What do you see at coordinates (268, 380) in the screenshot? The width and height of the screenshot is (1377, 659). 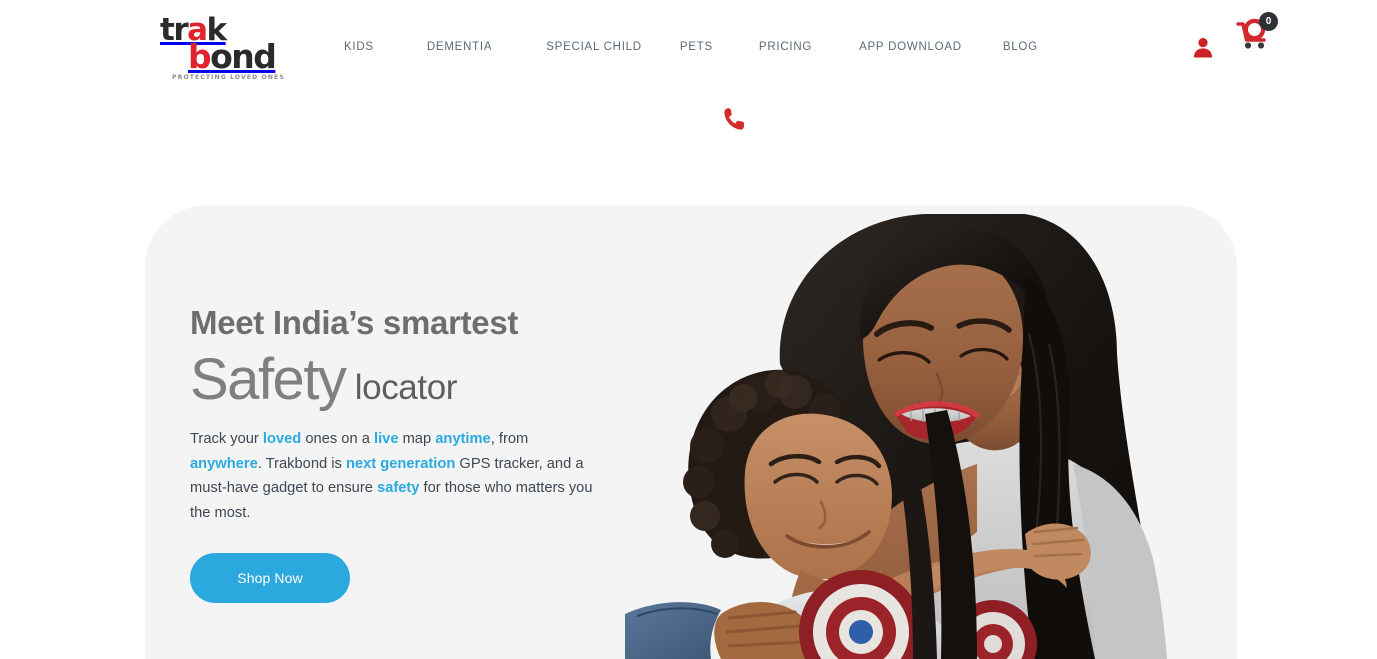 I see `hero-title-highlight: Safety` at bounding box center [268, 380].